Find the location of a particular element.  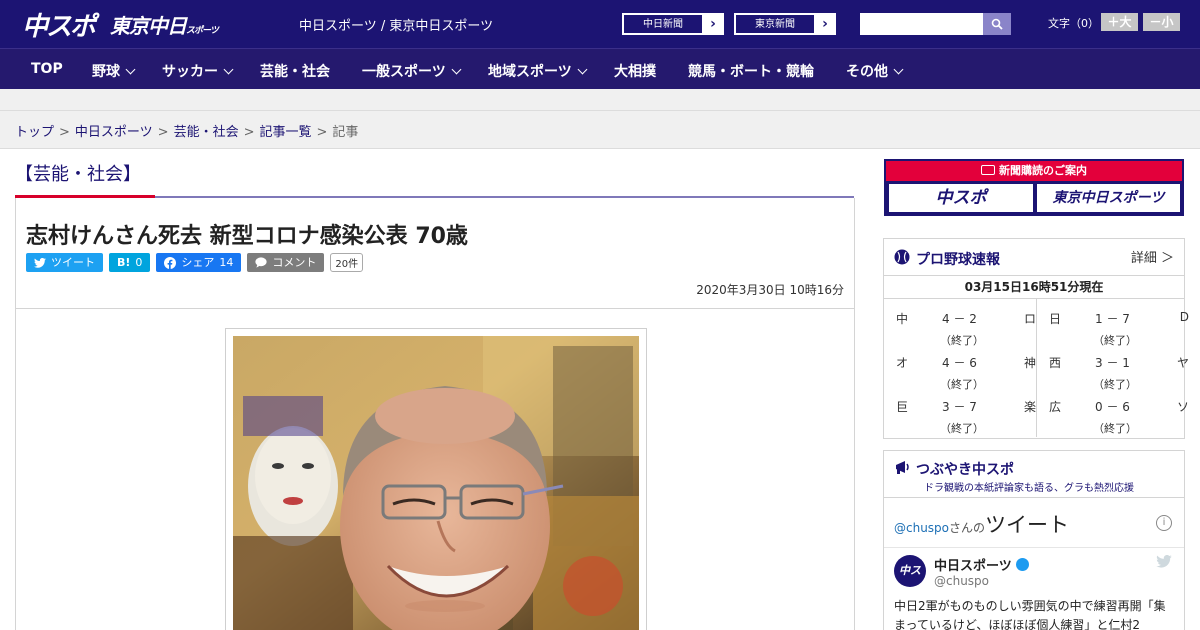

tweet-button: ツイート is located at coordinates (64, 262).